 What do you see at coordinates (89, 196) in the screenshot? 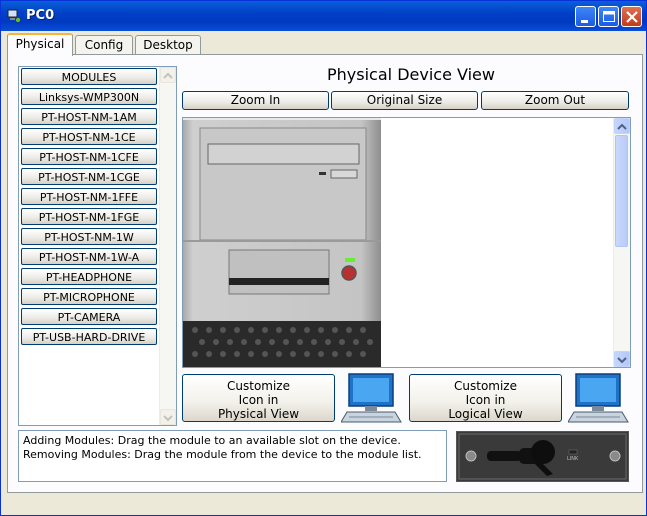
I see `module-item: PT-HOST-NM-1FFE` at bounding box center [89, 196].